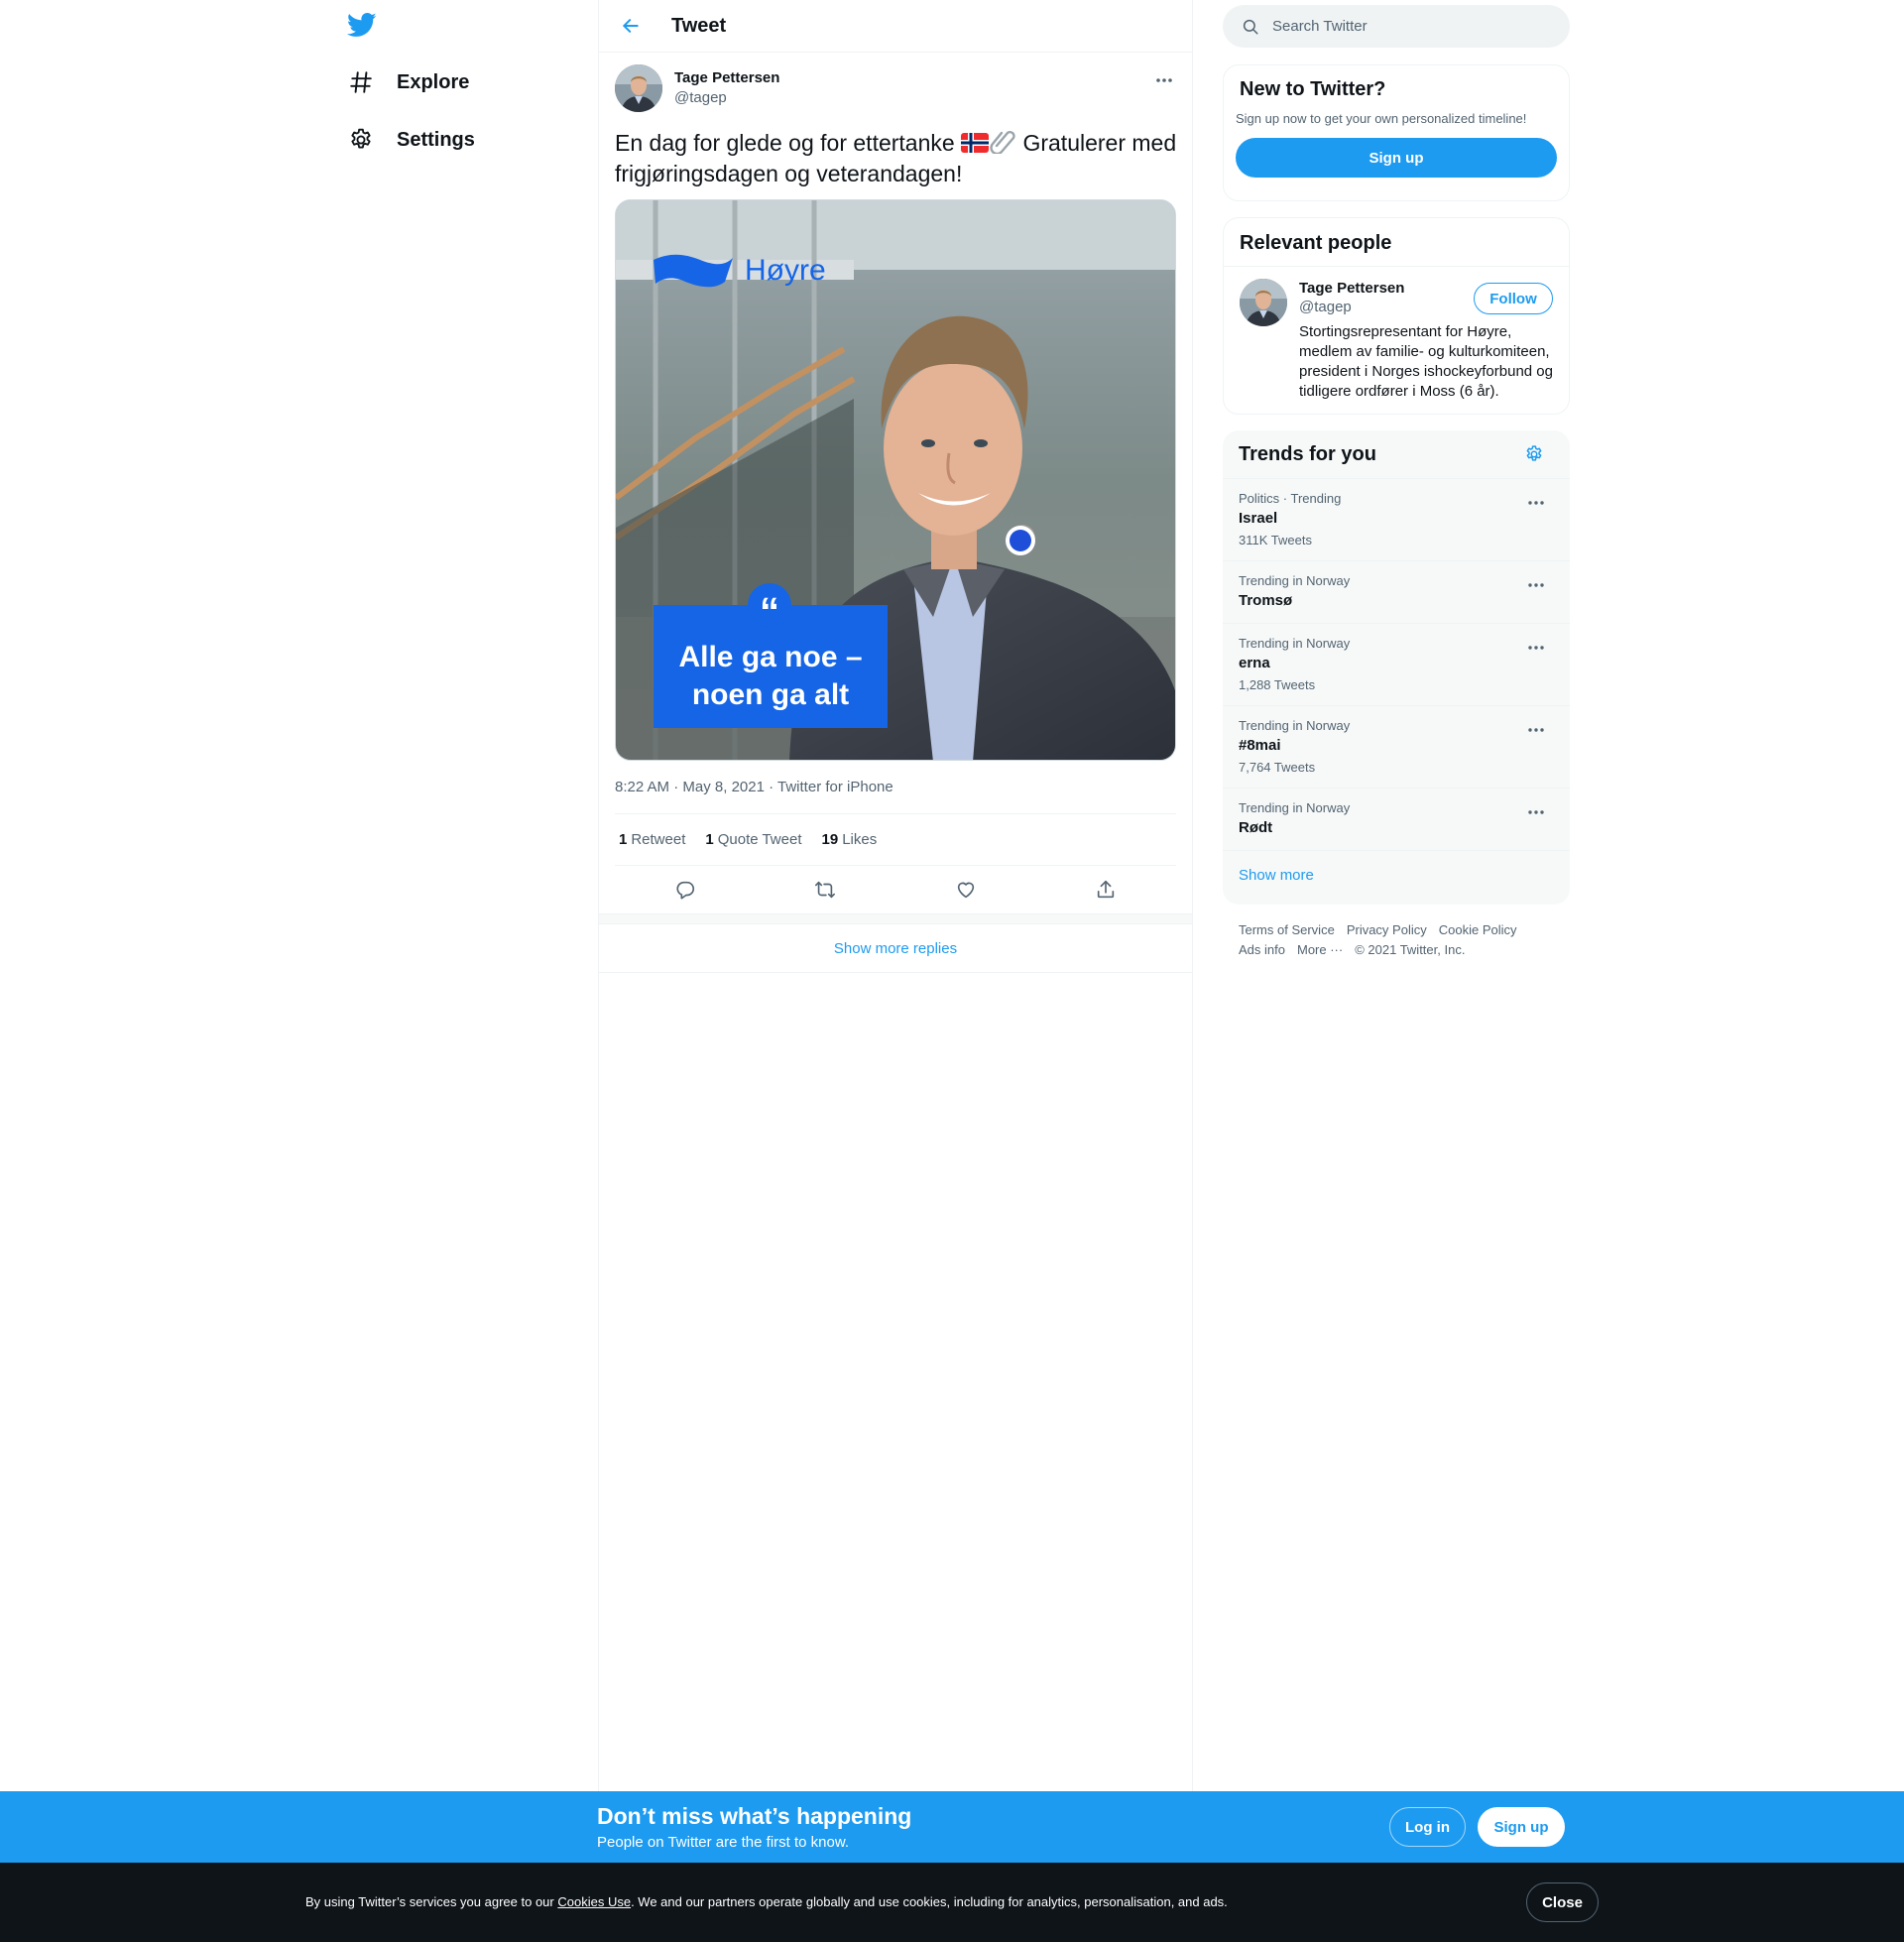  What do you see at coordinates (1275, 540) in the screenshot?
I see `trend-count: 311K Tweets` at bounding box center [1275, 540].